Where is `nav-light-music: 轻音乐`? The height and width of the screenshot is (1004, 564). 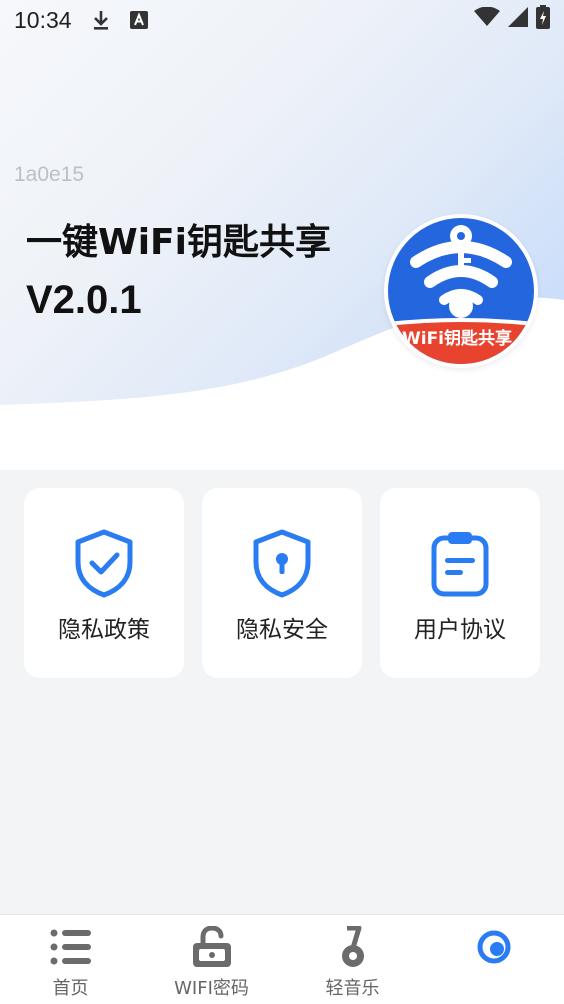
nav-light-music: 轻音乐 is located at coordinates (352, 959).